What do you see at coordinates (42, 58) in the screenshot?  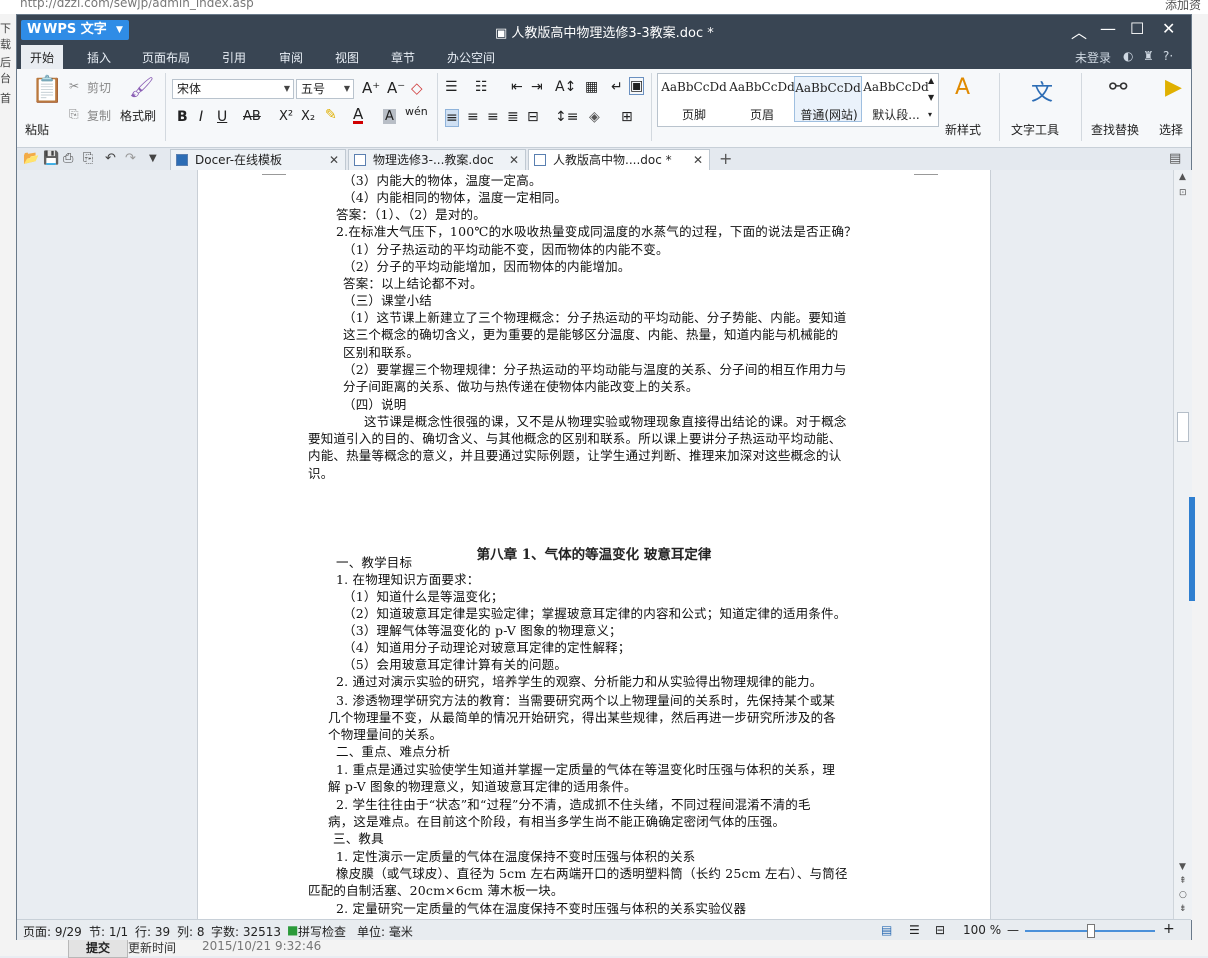 I see `menu-home: 开始` at bounding box center [42, 58].